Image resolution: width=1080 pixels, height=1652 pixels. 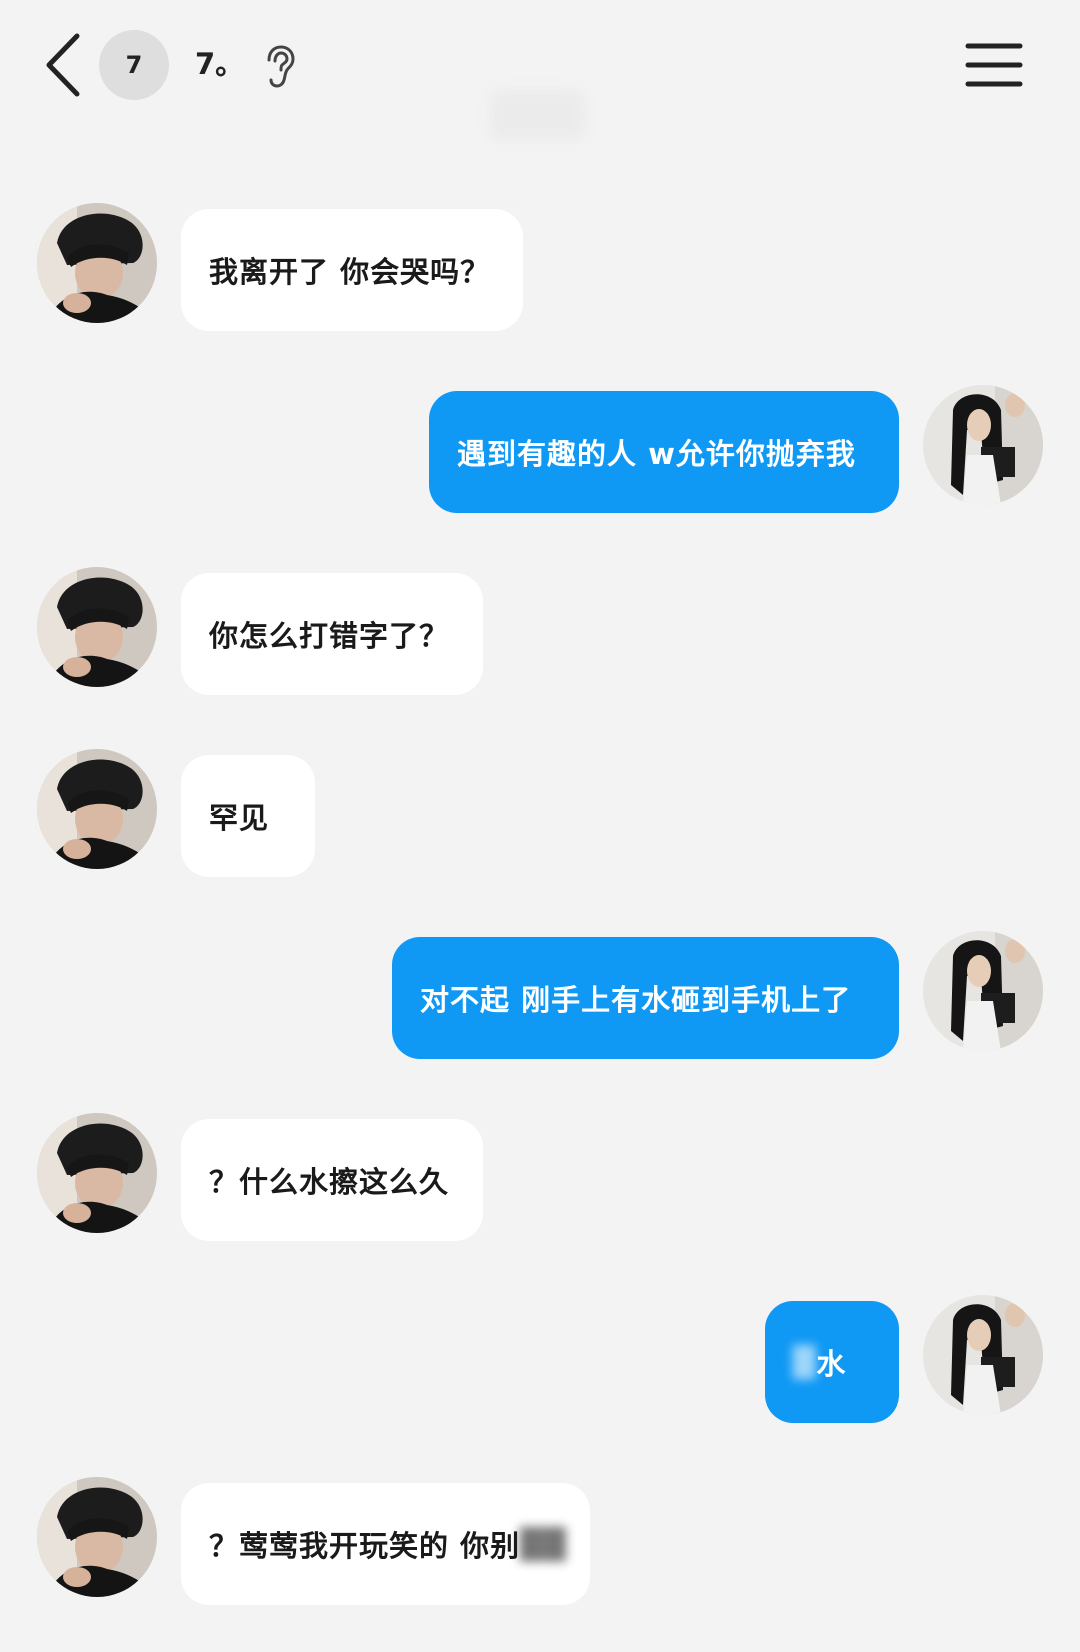 I want to click on message-bubble-incoming: 我离开了 你会哭吗？, so click(x=352, y=270).